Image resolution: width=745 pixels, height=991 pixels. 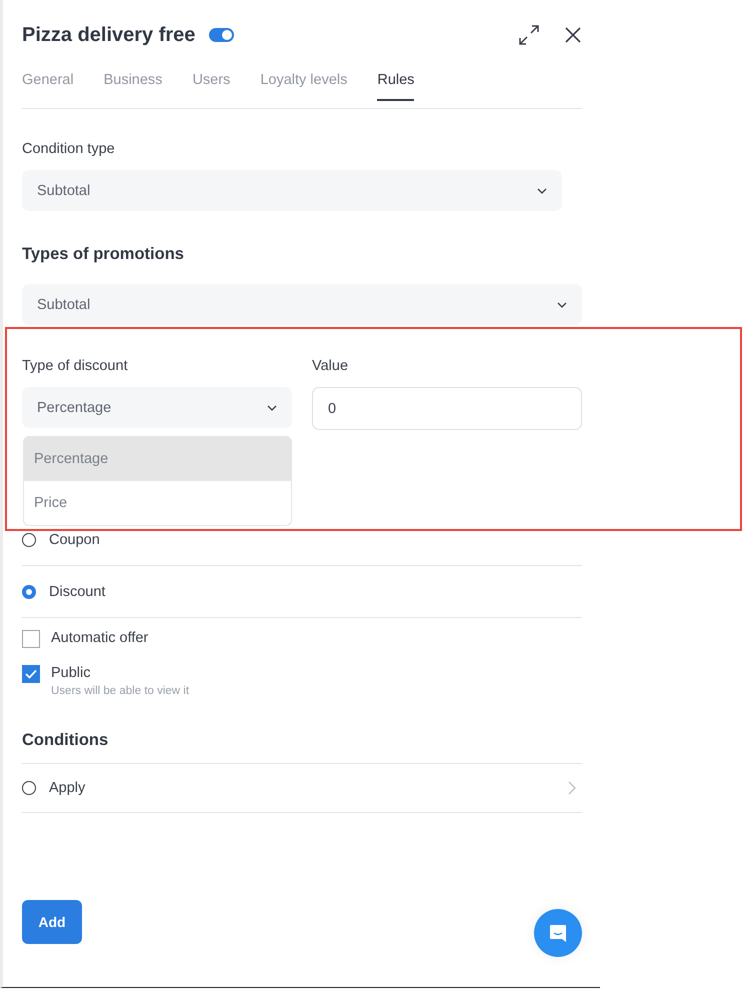 What do you see at coordinates (331, 366) in the screenshot?
I see `field-label: Value` at bounding box center [331, 366].